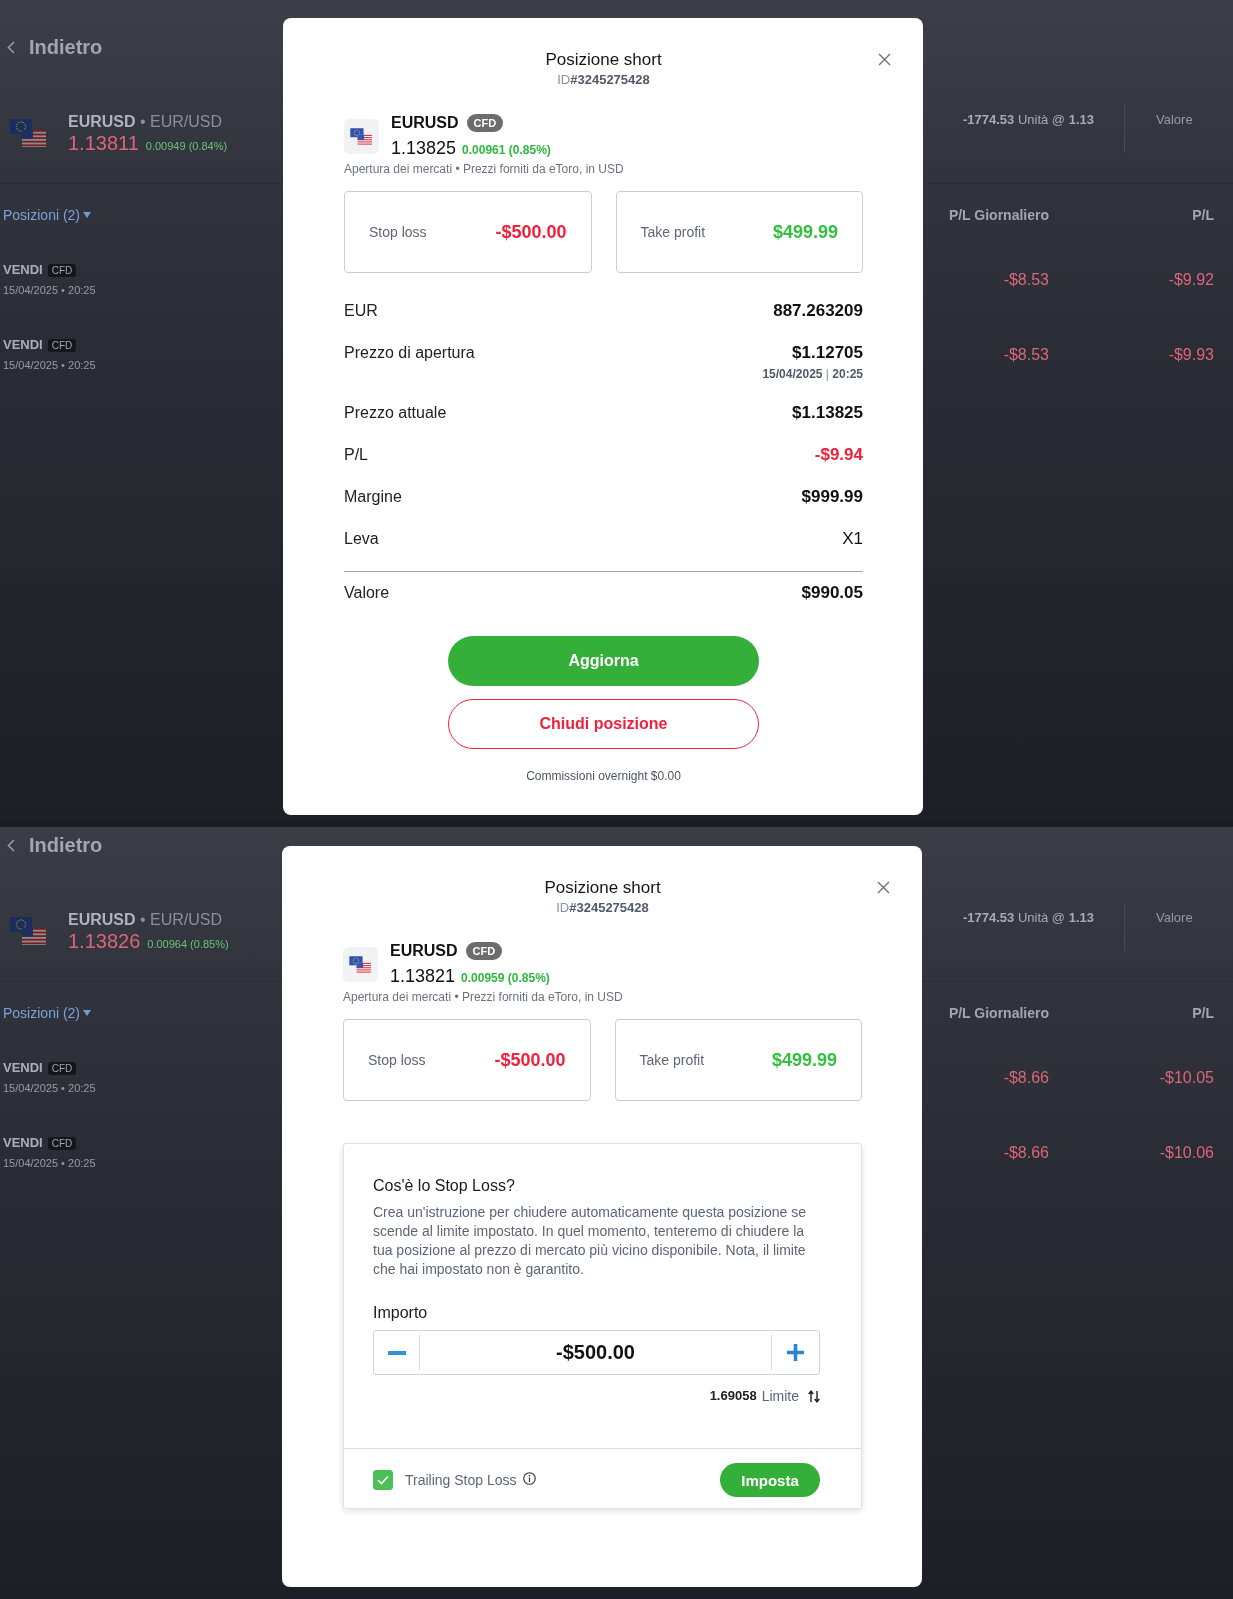  What do you see at coordinates (401, 1313) in the screenshot?
I see `amount-label: Importo` at bounding box center [401, 1313].